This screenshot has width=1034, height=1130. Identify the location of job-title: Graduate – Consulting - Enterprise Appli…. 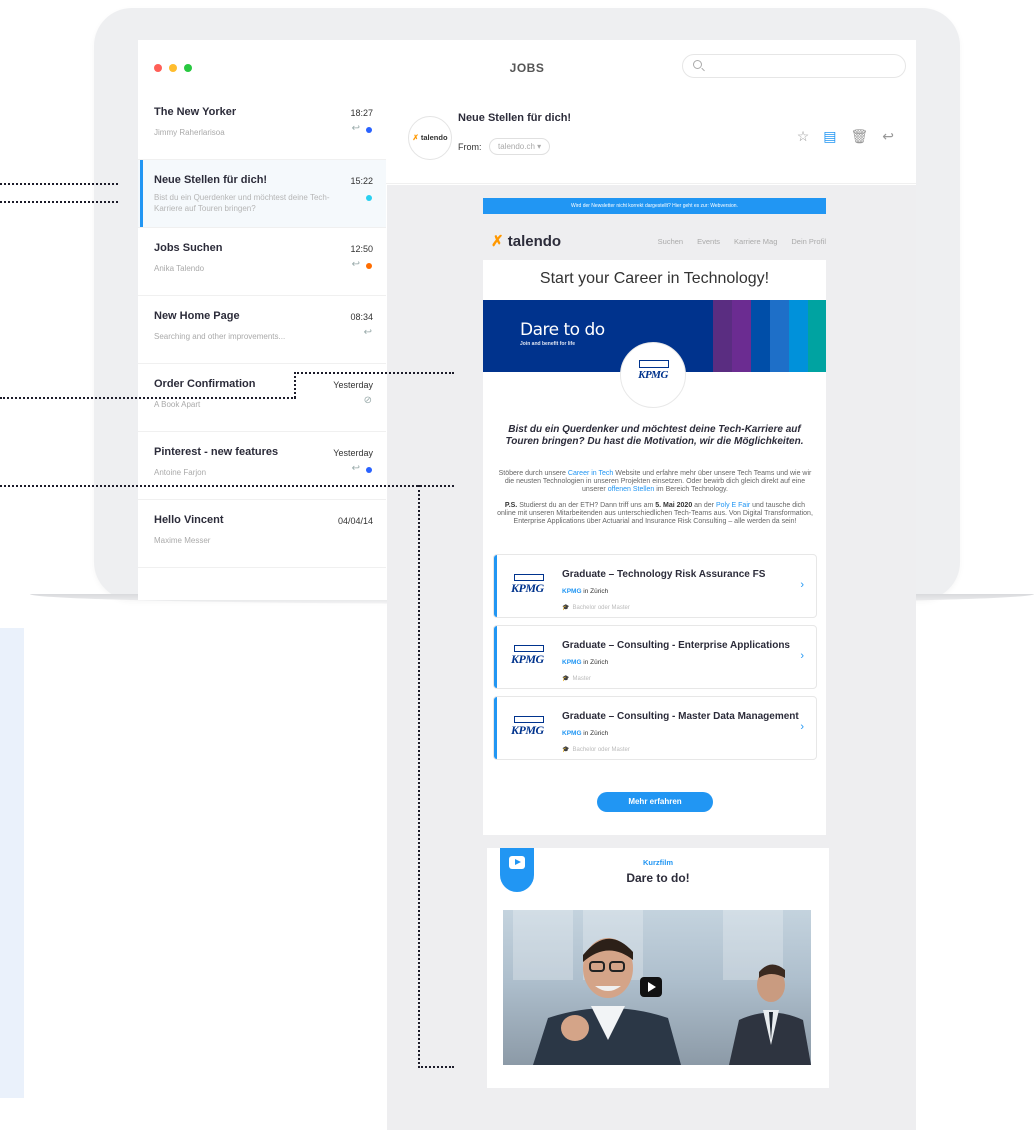
(676, 645).